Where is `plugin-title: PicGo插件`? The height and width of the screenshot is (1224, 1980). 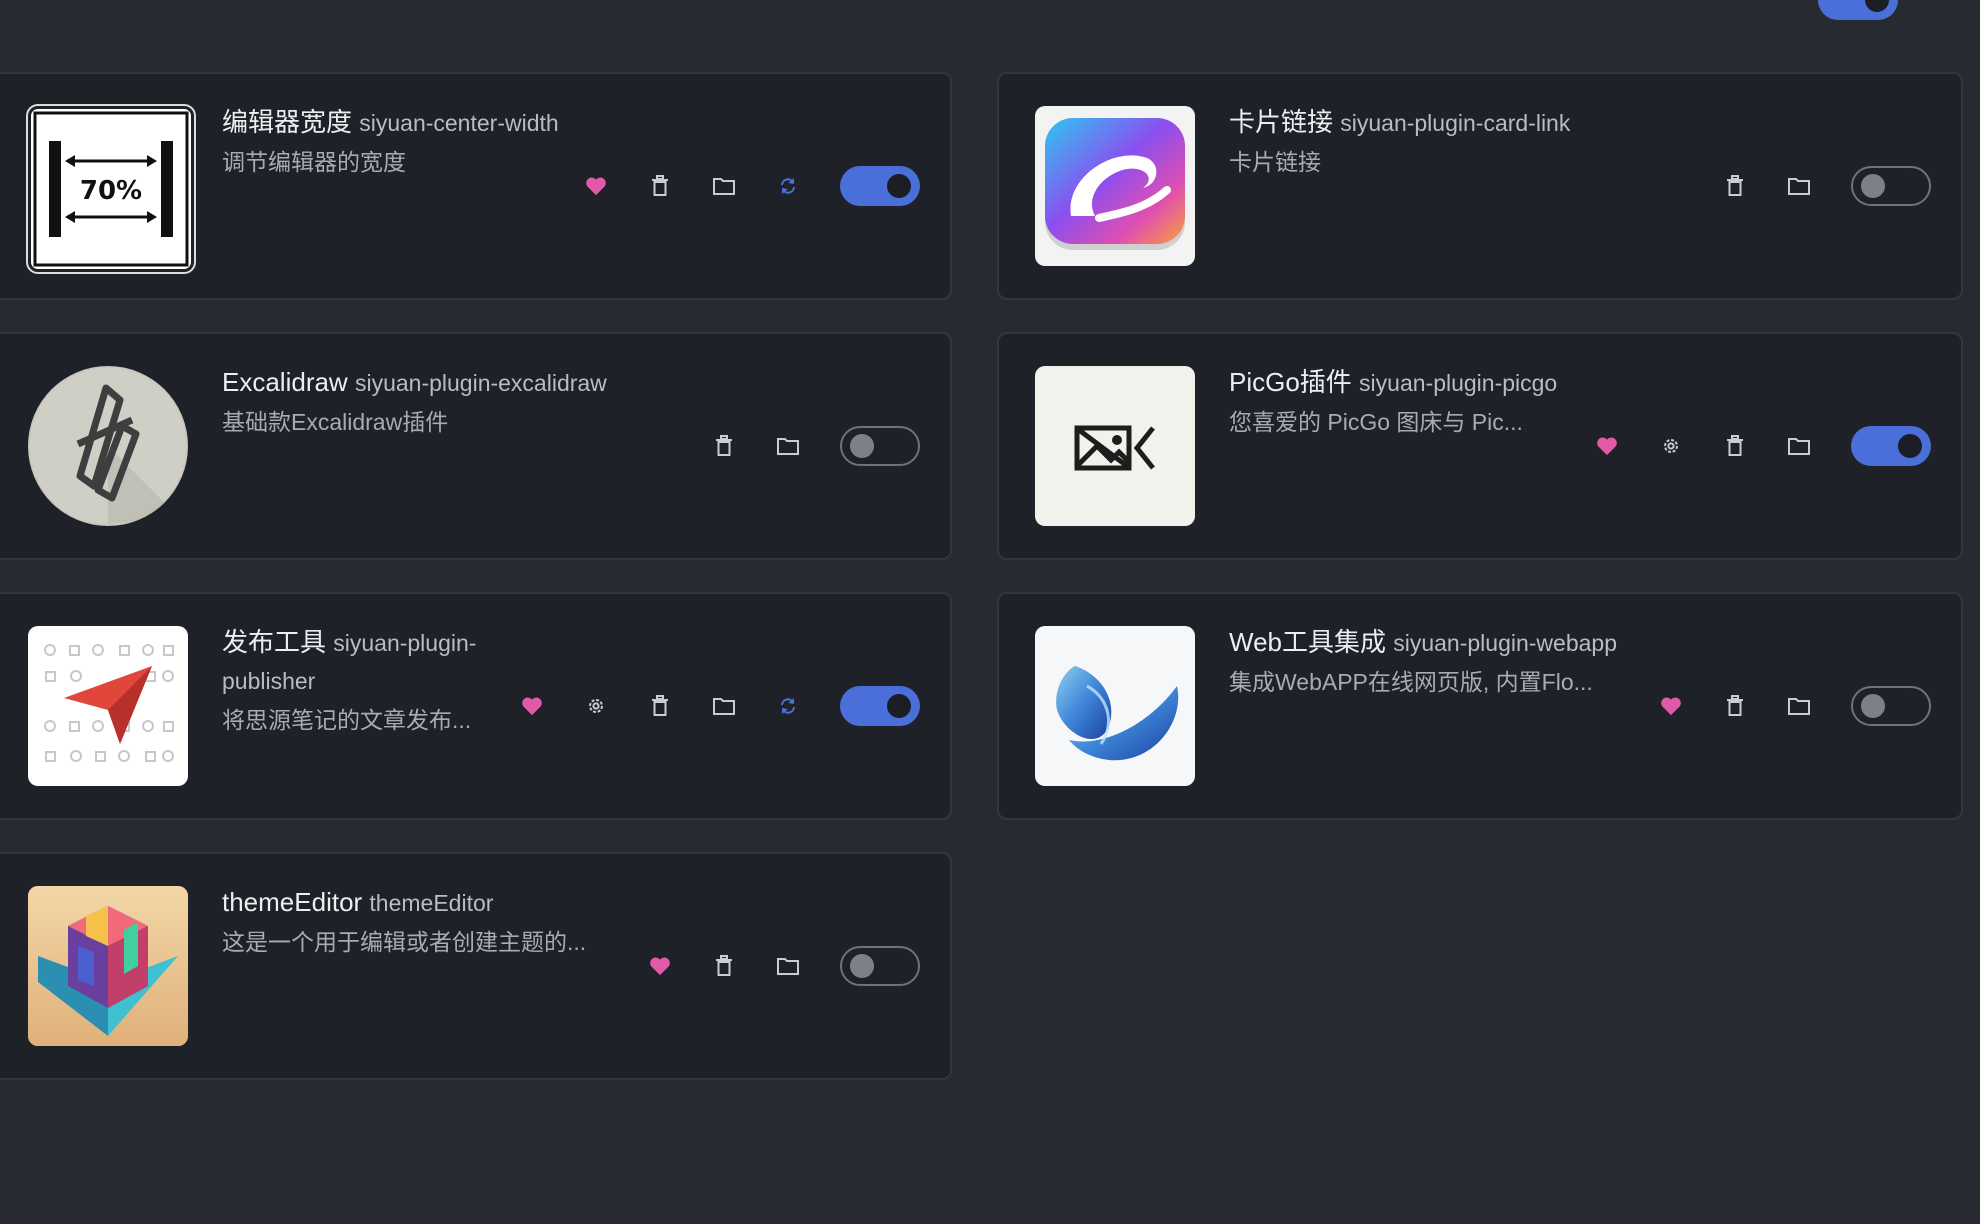 plugin-title: PicGo插件 is located at coordinates (1290, 382).